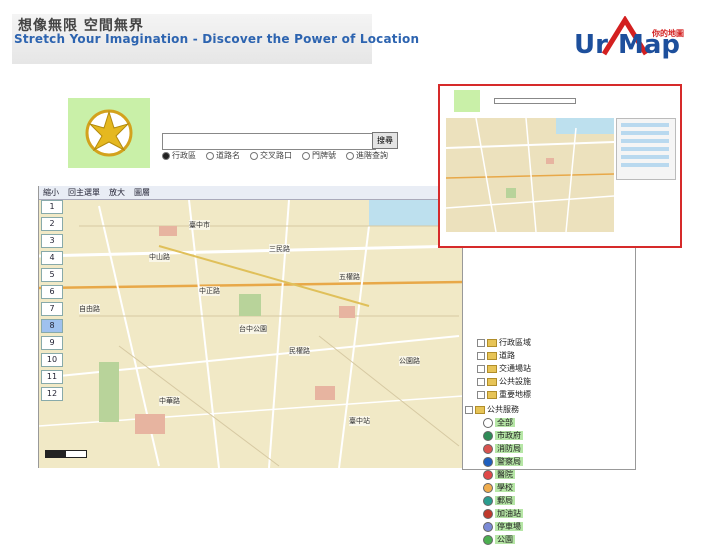  I want to click on map-label: 臺中市, so click(199, 225).